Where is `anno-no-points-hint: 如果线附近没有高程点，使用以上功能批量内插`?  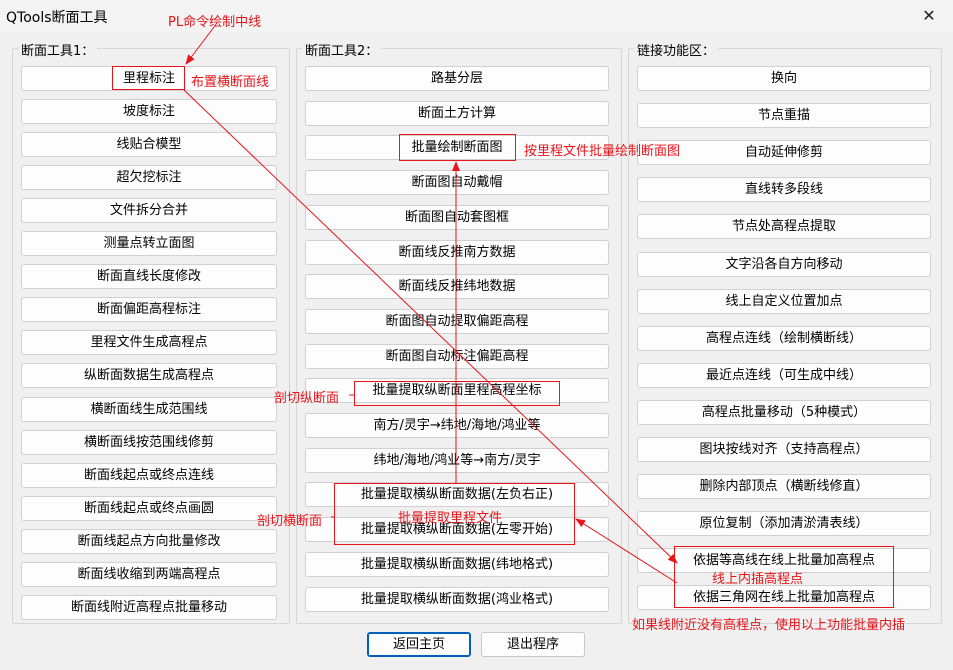 anno-no-points-hint: 如果线附近没有高程点，使用以上功能批量内插 is located at coordinates (769, 625).